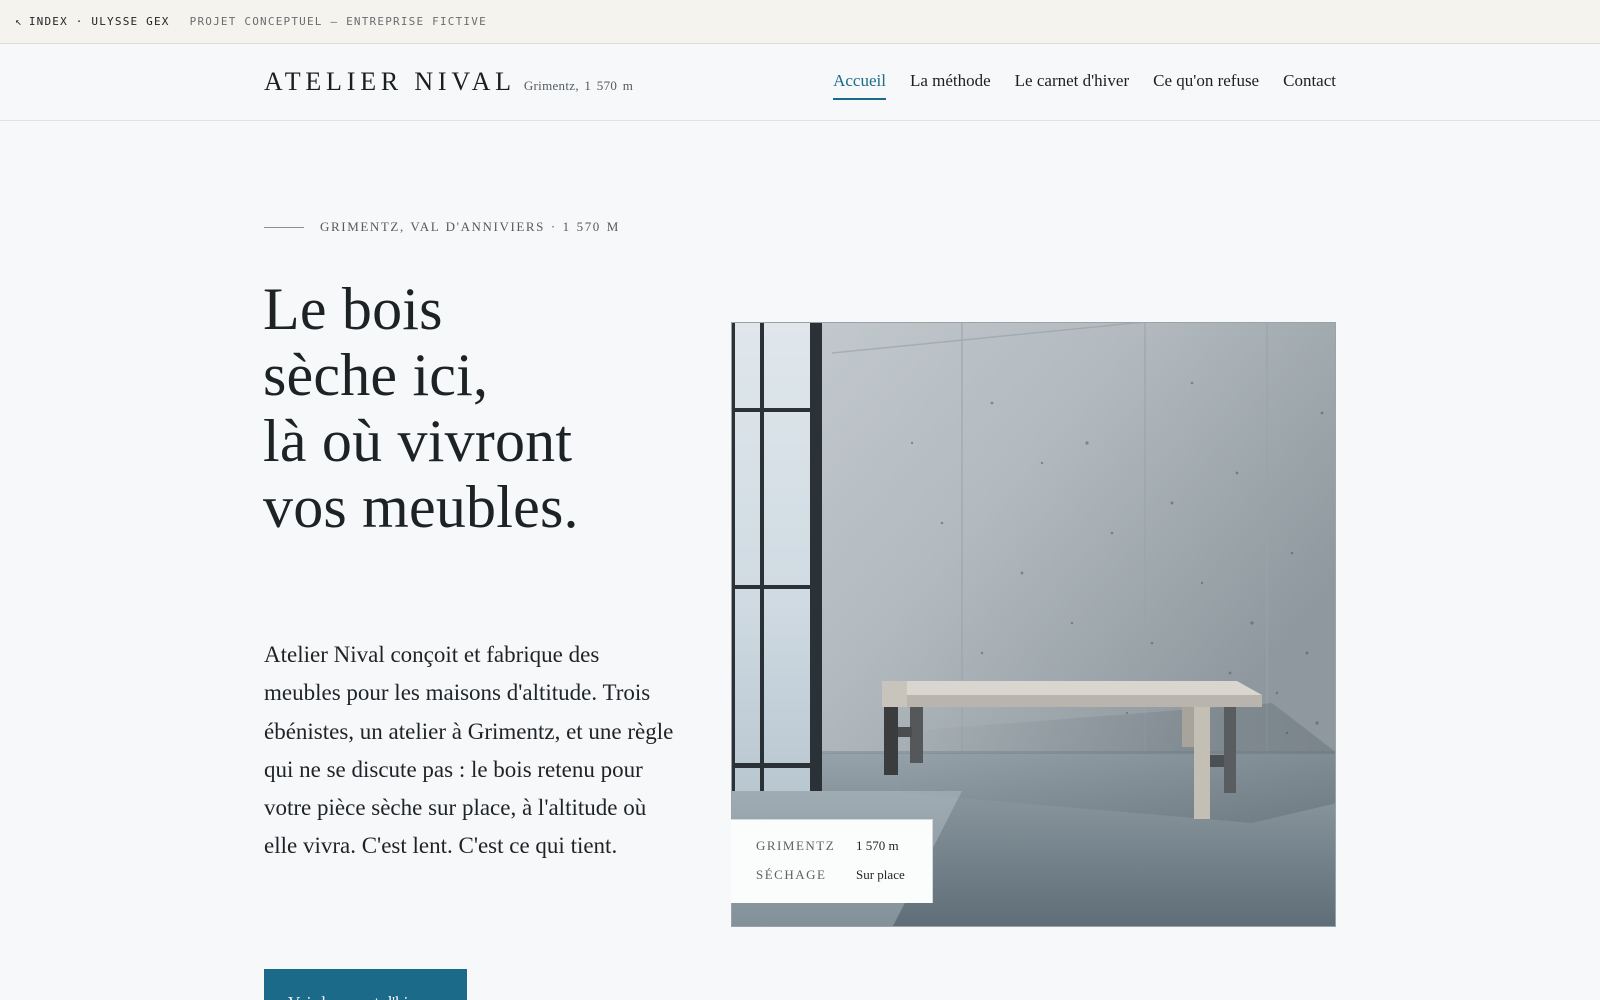  I want to click on nav-item-contact: Contact, so click(1309, 85).